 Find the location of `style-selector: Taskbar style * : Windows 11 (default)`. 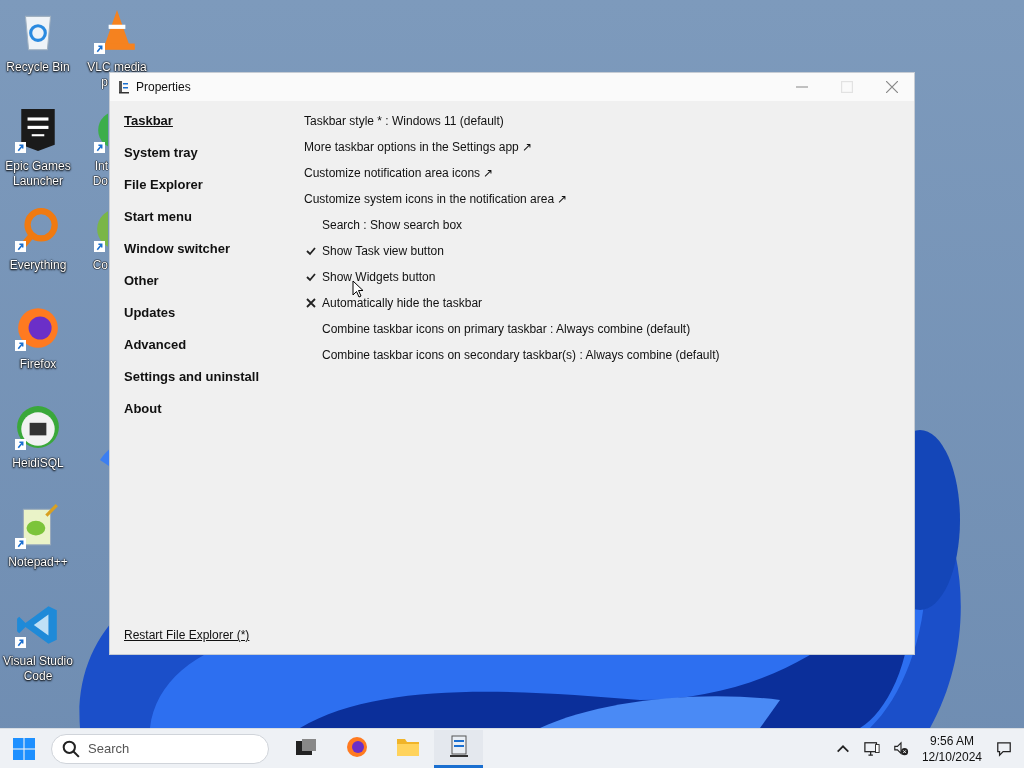

style-selector: Taskbar style * : Windows 11 (default) is located at coordinates (404, 121).